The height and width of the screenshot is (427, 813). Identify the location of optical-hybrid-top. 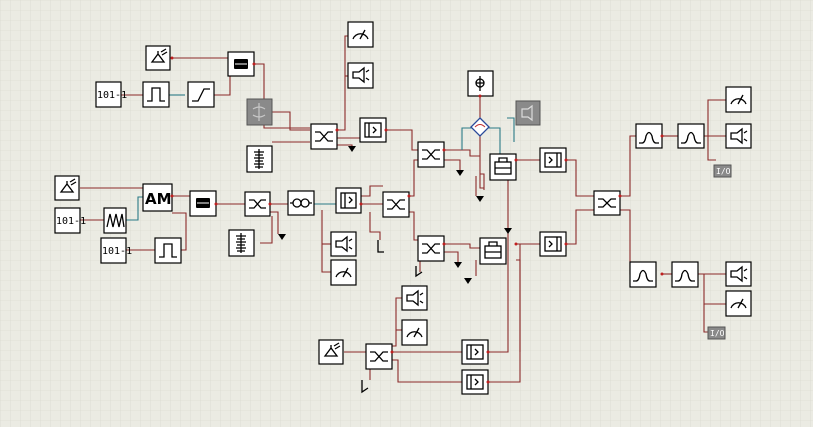
(503, 167).